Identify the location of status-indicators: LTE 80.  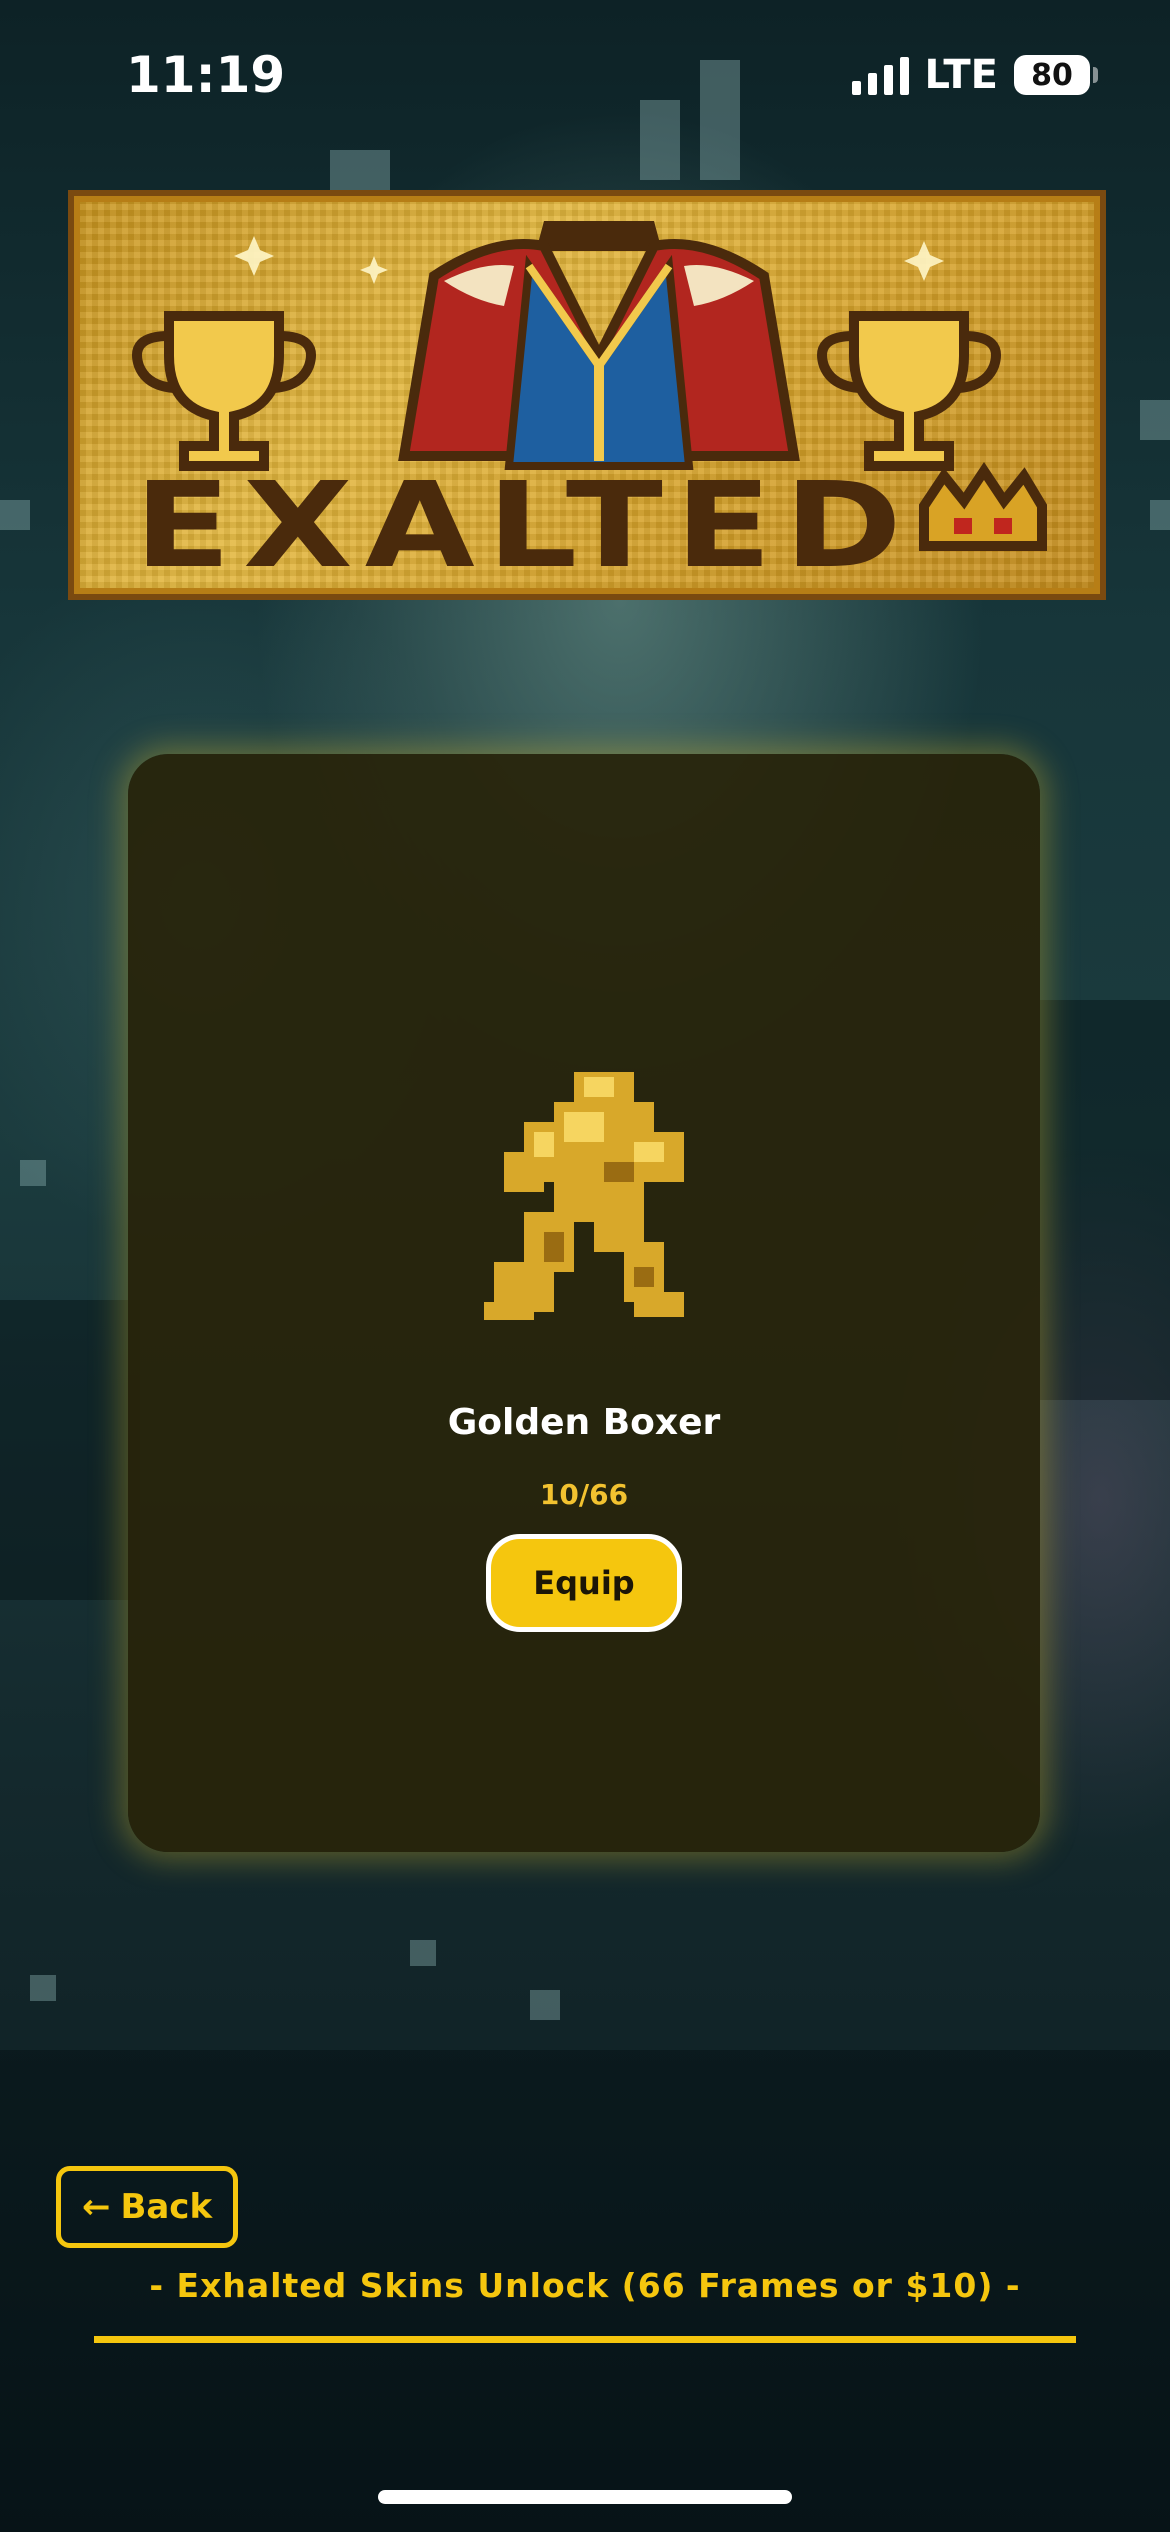
(974, 75).